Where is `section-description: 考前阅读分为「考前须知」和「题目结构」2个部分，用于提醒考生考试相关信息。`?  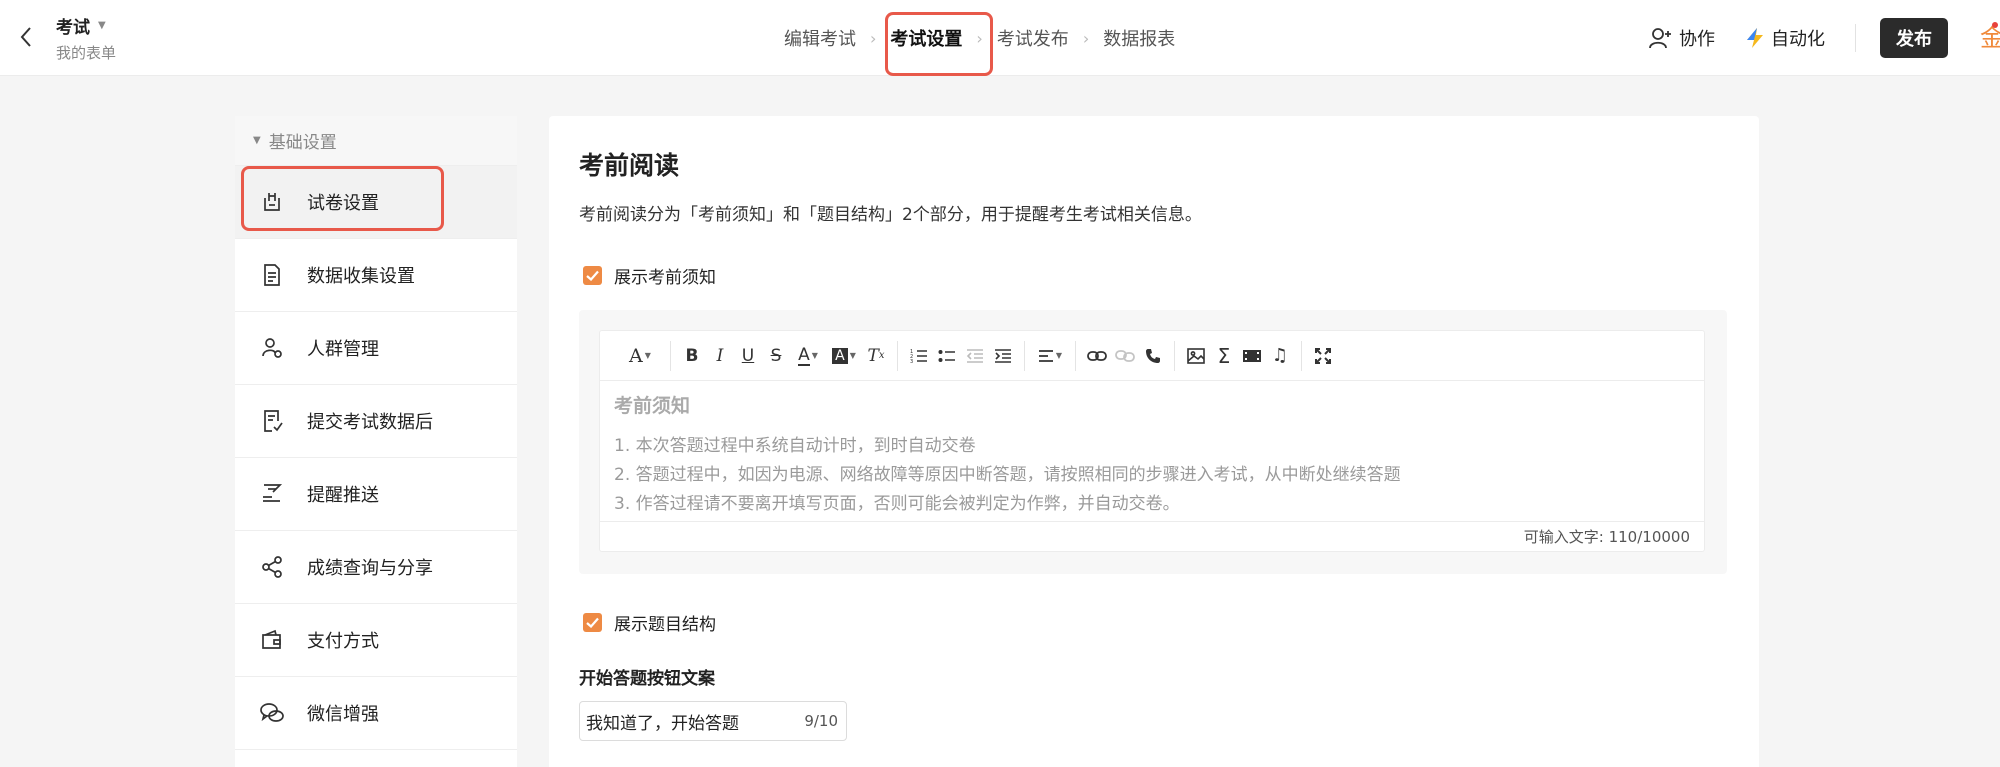
section-description: 考前阅读分为「考前须知」和「题目结构」2个部分，用于提醒考生考试相关信息。 is located at coordinates (890, 215).